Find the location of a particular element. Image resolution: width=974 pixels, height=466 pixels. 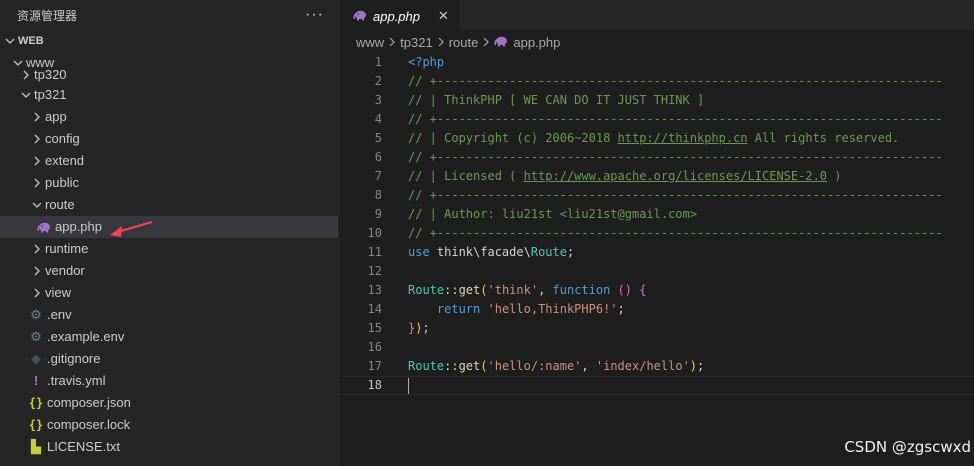

breadcrumb-item: www is located at coordinates (370, 42).